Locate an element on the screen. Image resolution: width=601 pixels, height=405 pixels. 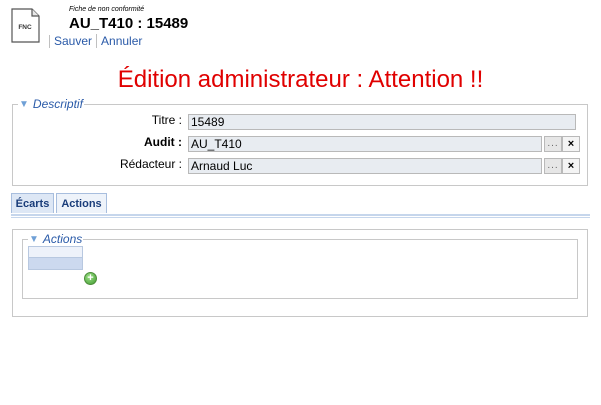
add-action-button: + is located at coordinates (90, 278).